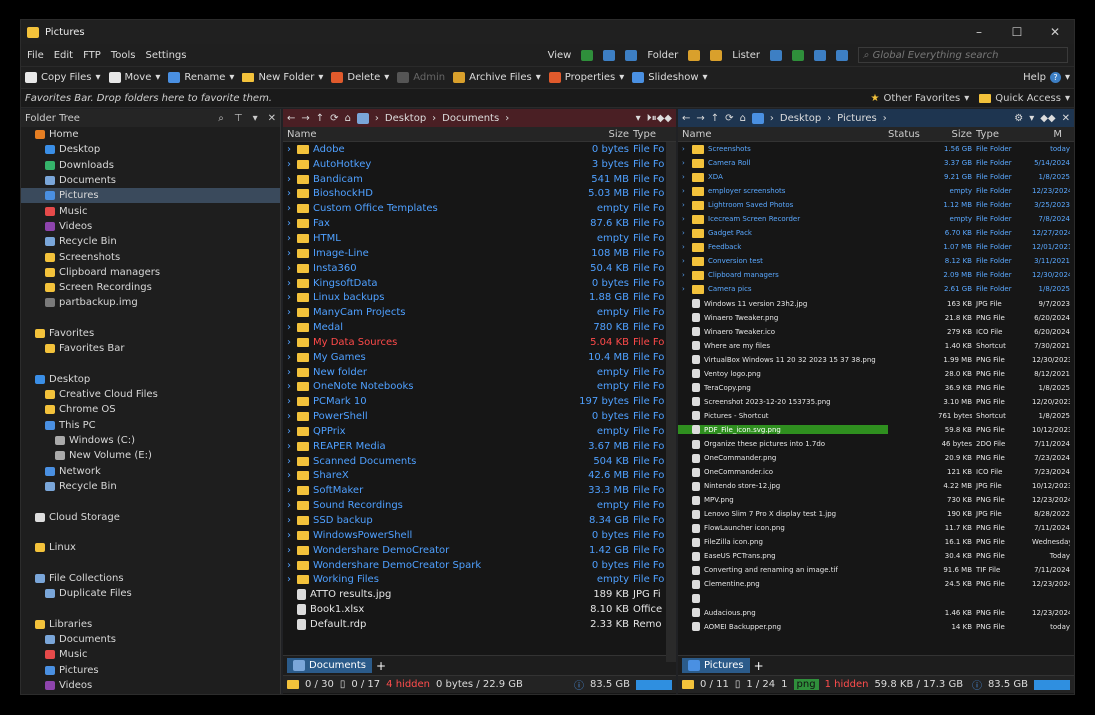 This screenshot has width=1095, height=715. Describe the element at coordinates (150, 516) in the screenshot. I see `tree-node: Cloud Storage` at that location.